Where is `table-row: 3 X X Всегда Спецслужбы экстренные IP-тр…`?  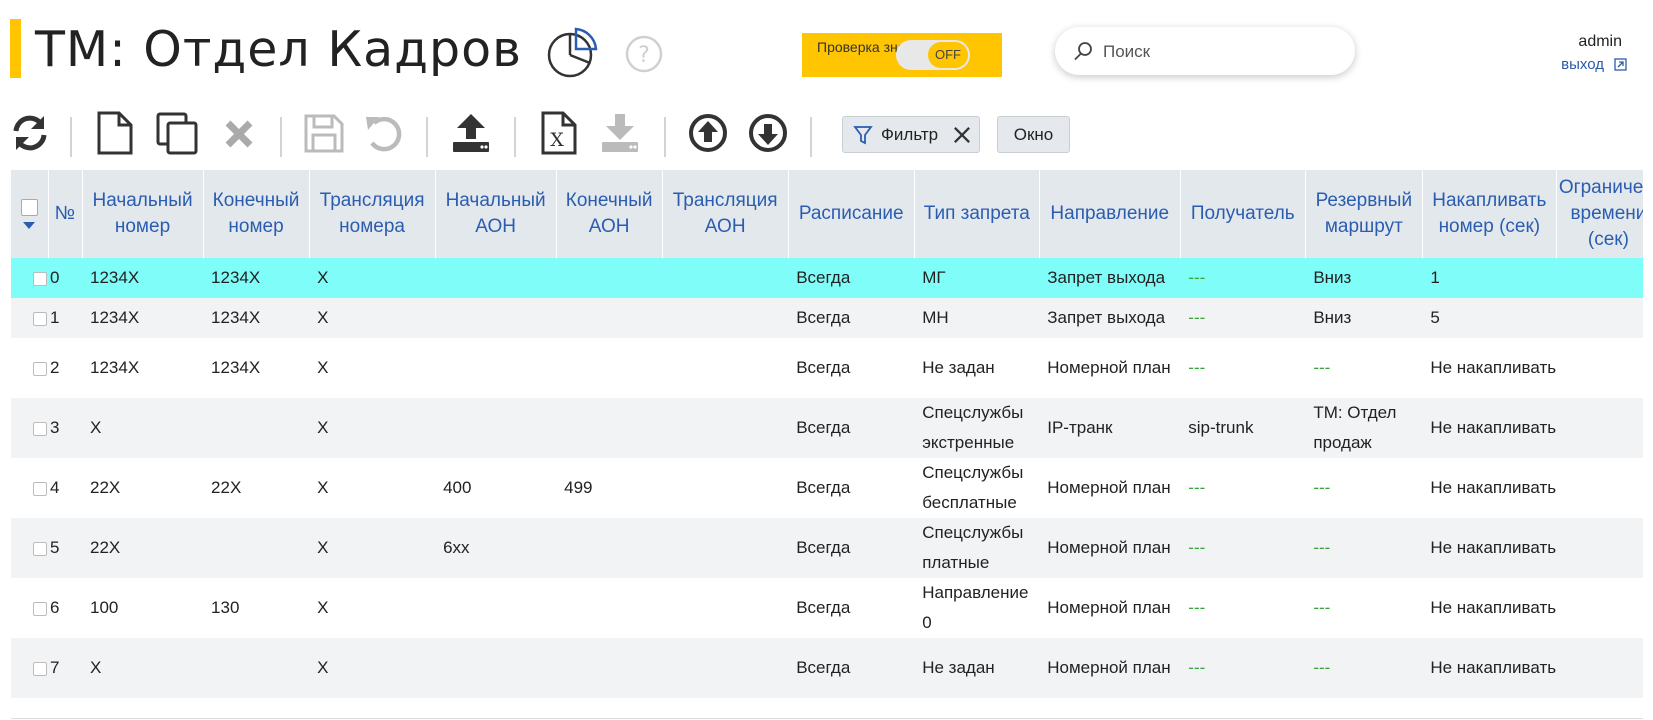 table-row: 3 X X Всегда Спецслужбы экстренные IP-тр… is located at coordinates (827, 428).